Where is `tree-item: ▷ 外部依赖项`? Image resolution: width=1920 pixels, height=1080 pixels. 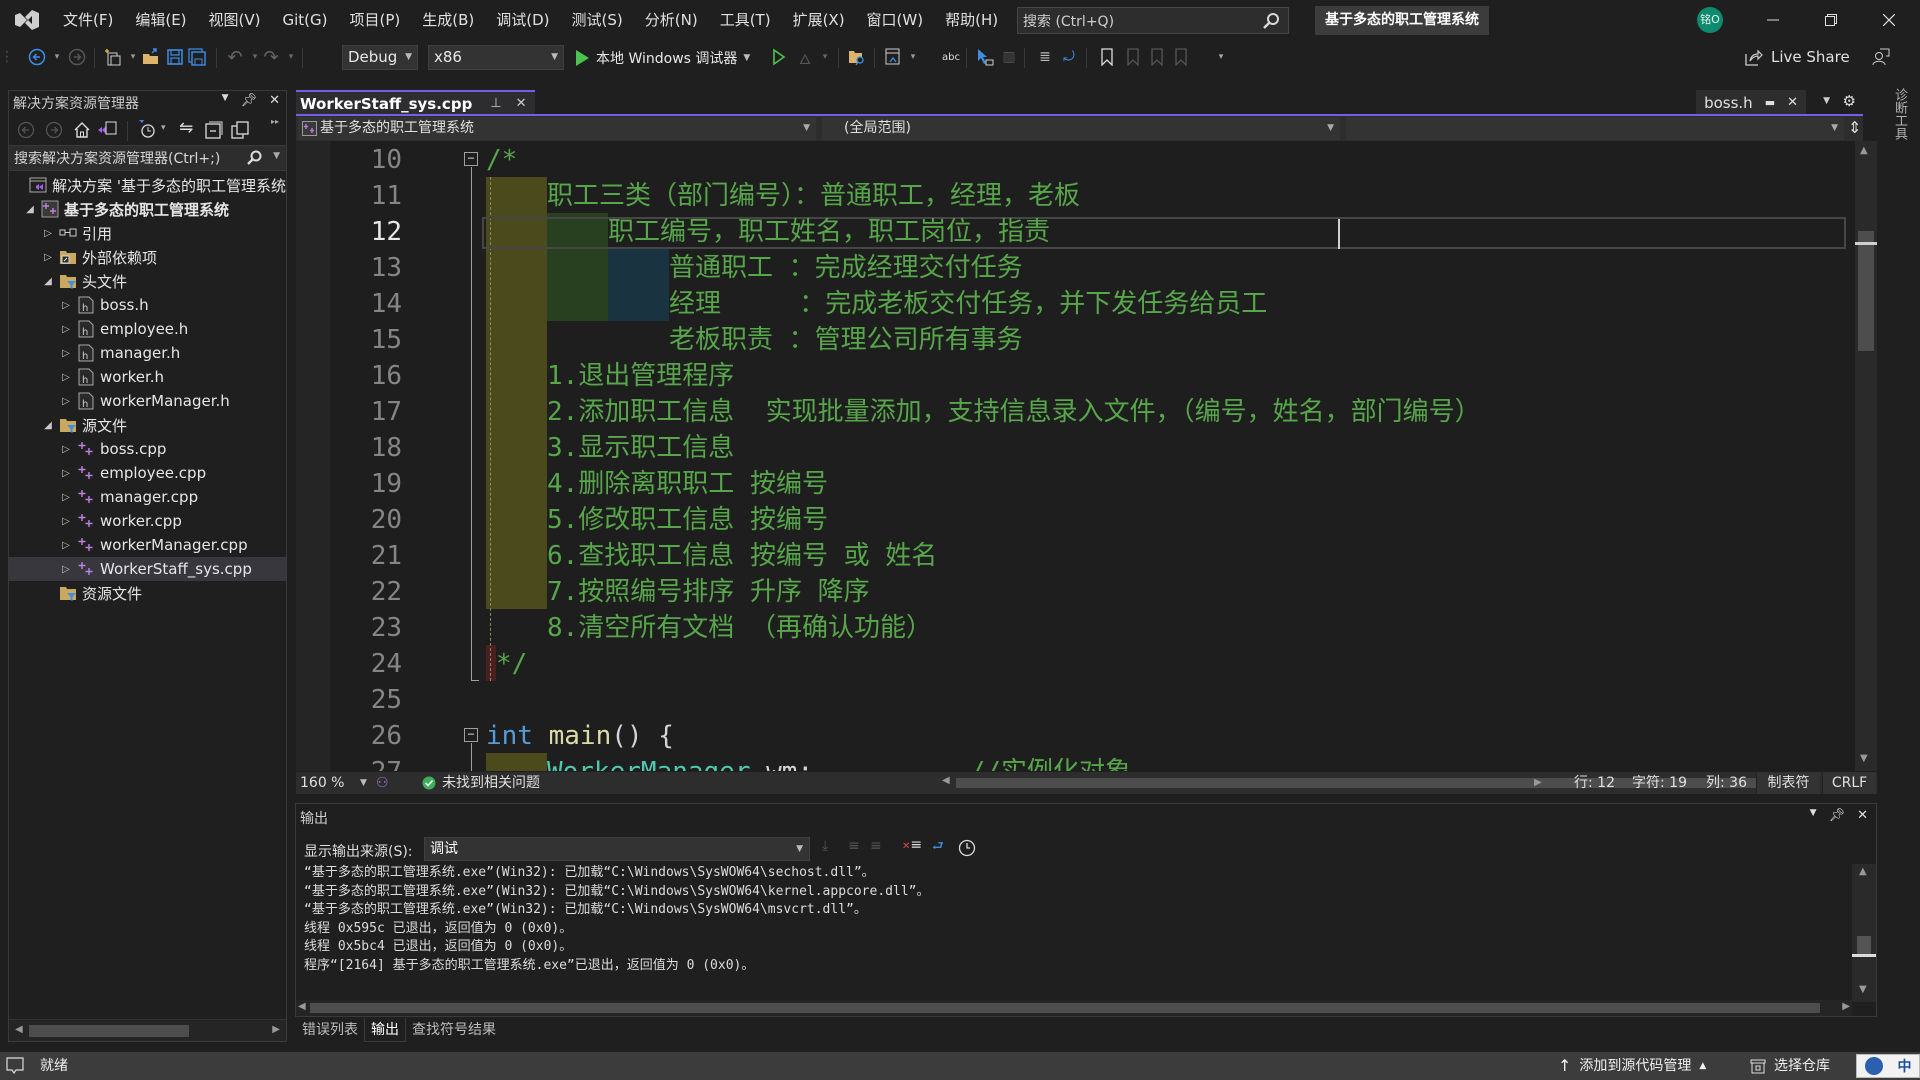 tree-item: ▷ 外部依赖项 is located at coordinates (147, 257).